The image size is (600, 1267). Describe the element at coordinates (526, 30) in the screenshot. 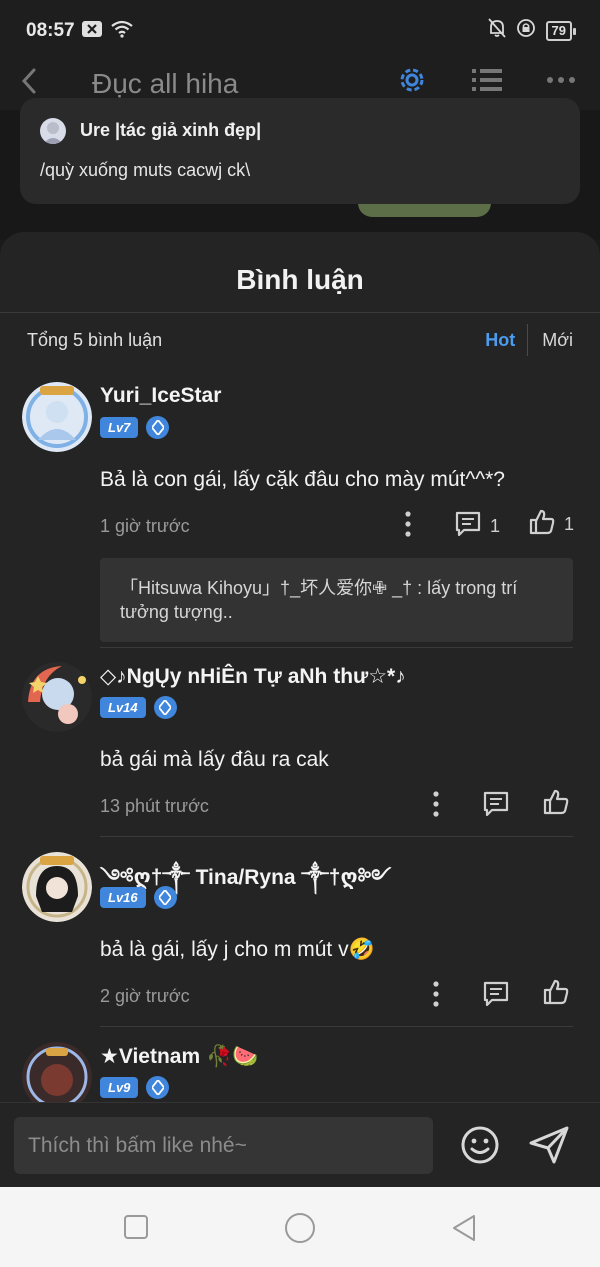

I see `lock-rotation-icon` at that location.